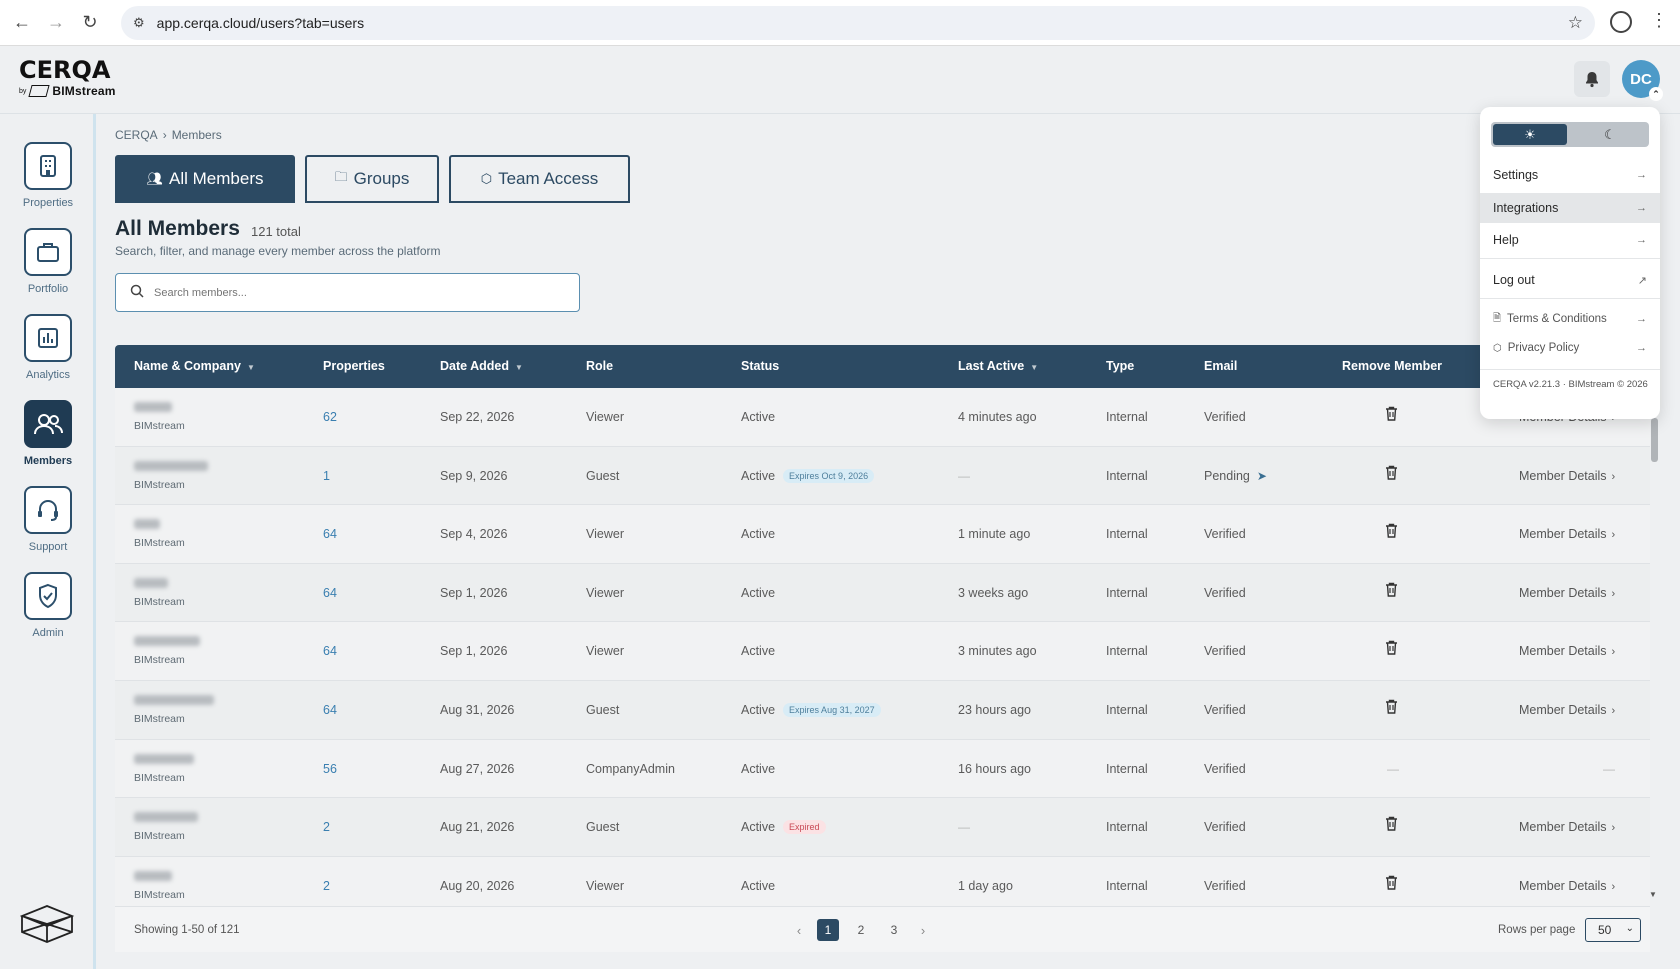 This screenshot has height=969, width=1680. What do you see at coordinates (998, 366) in the screenshot?
I see `column-header-last-active: Last Active ▼` at bounding box center [998, 366].